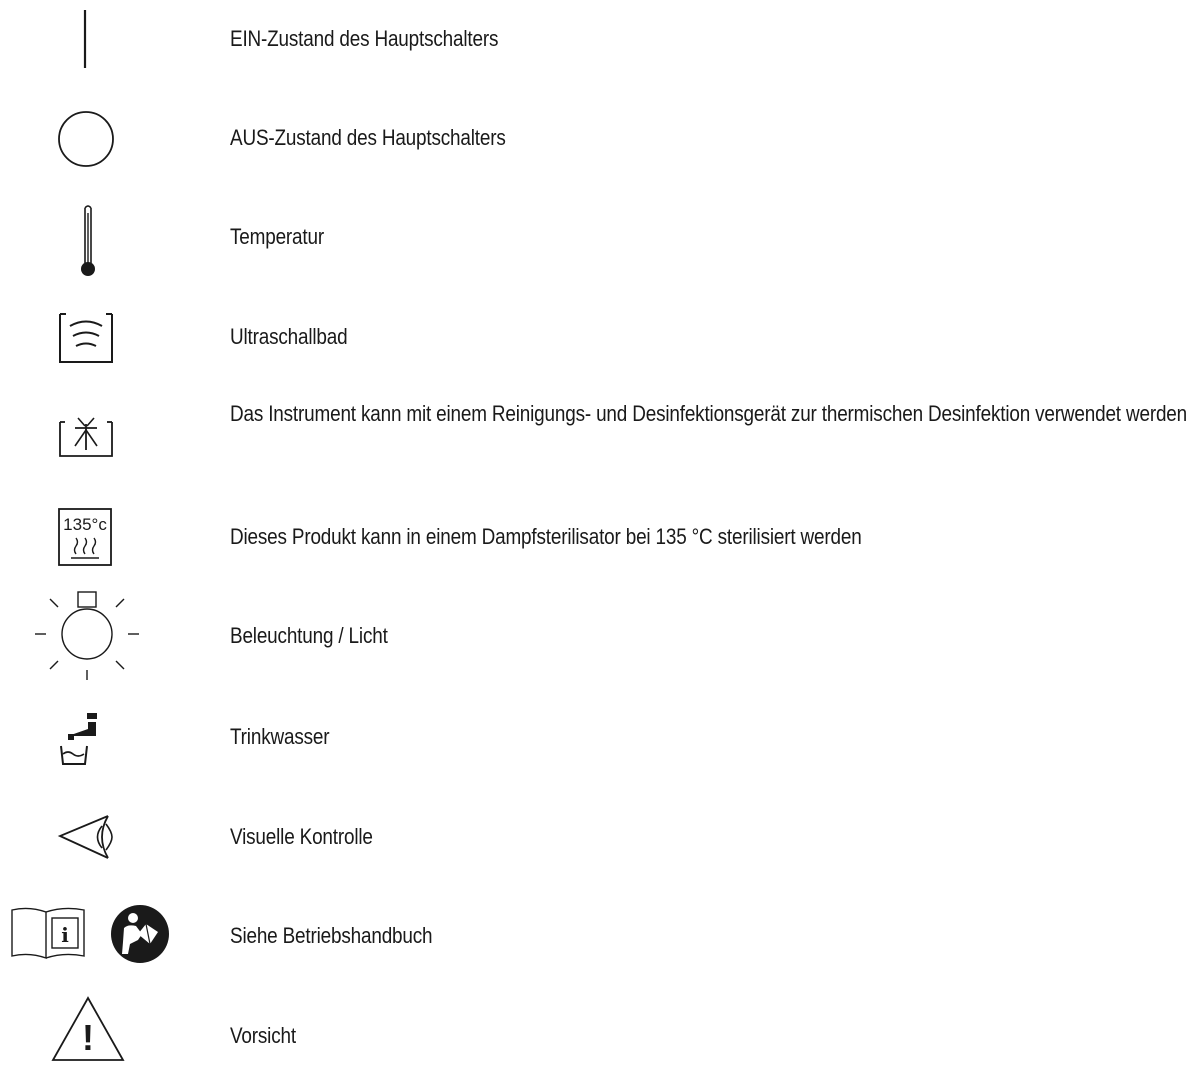  I want to click on symbol-row-visual-check: Visuelle Kontrolle, so click(597, 840).